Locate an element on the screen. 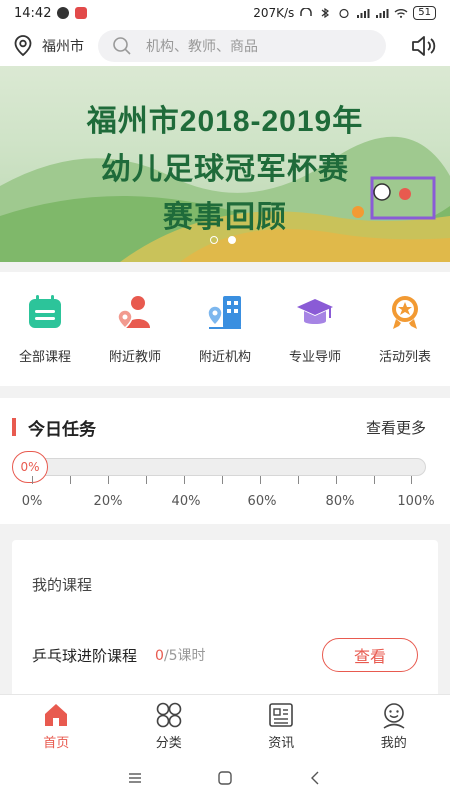 The height and width of the screenshot is (800, 450). medal-icon is located at coordinates (405, 312).